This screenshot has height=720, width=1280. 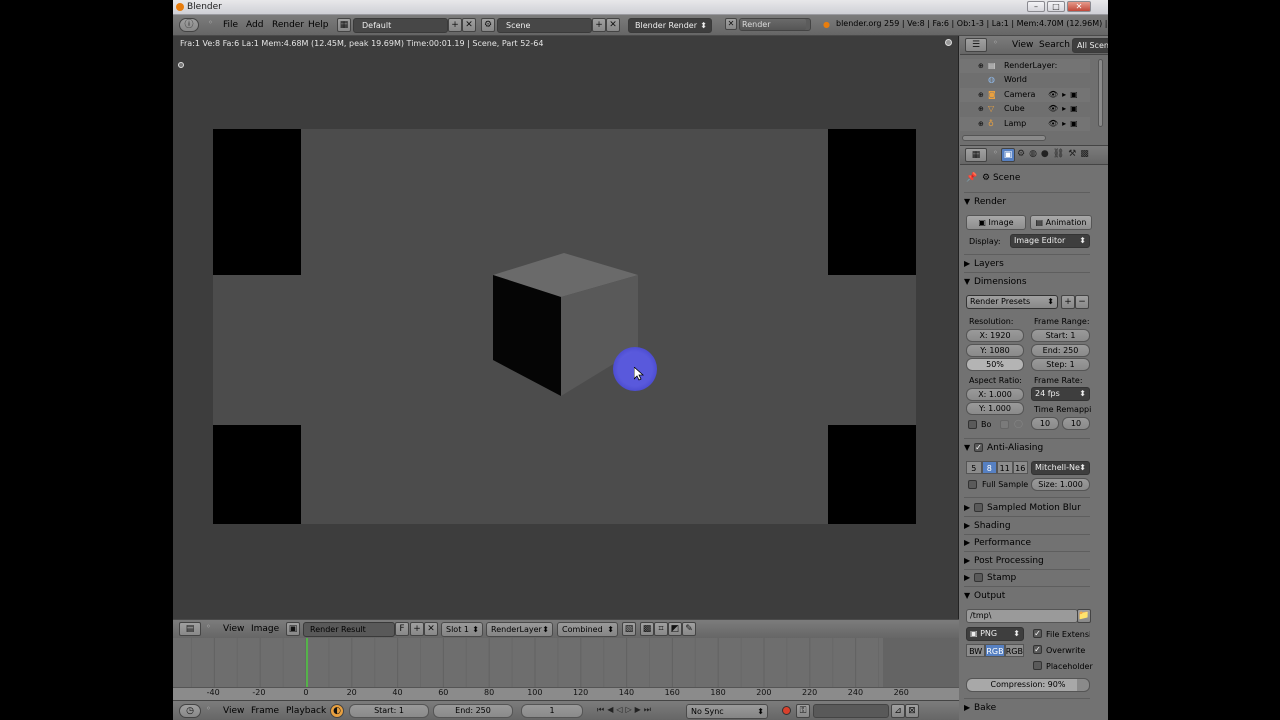 I want to click on render-tab-icon: ▣, so click(x=1008, y=155).